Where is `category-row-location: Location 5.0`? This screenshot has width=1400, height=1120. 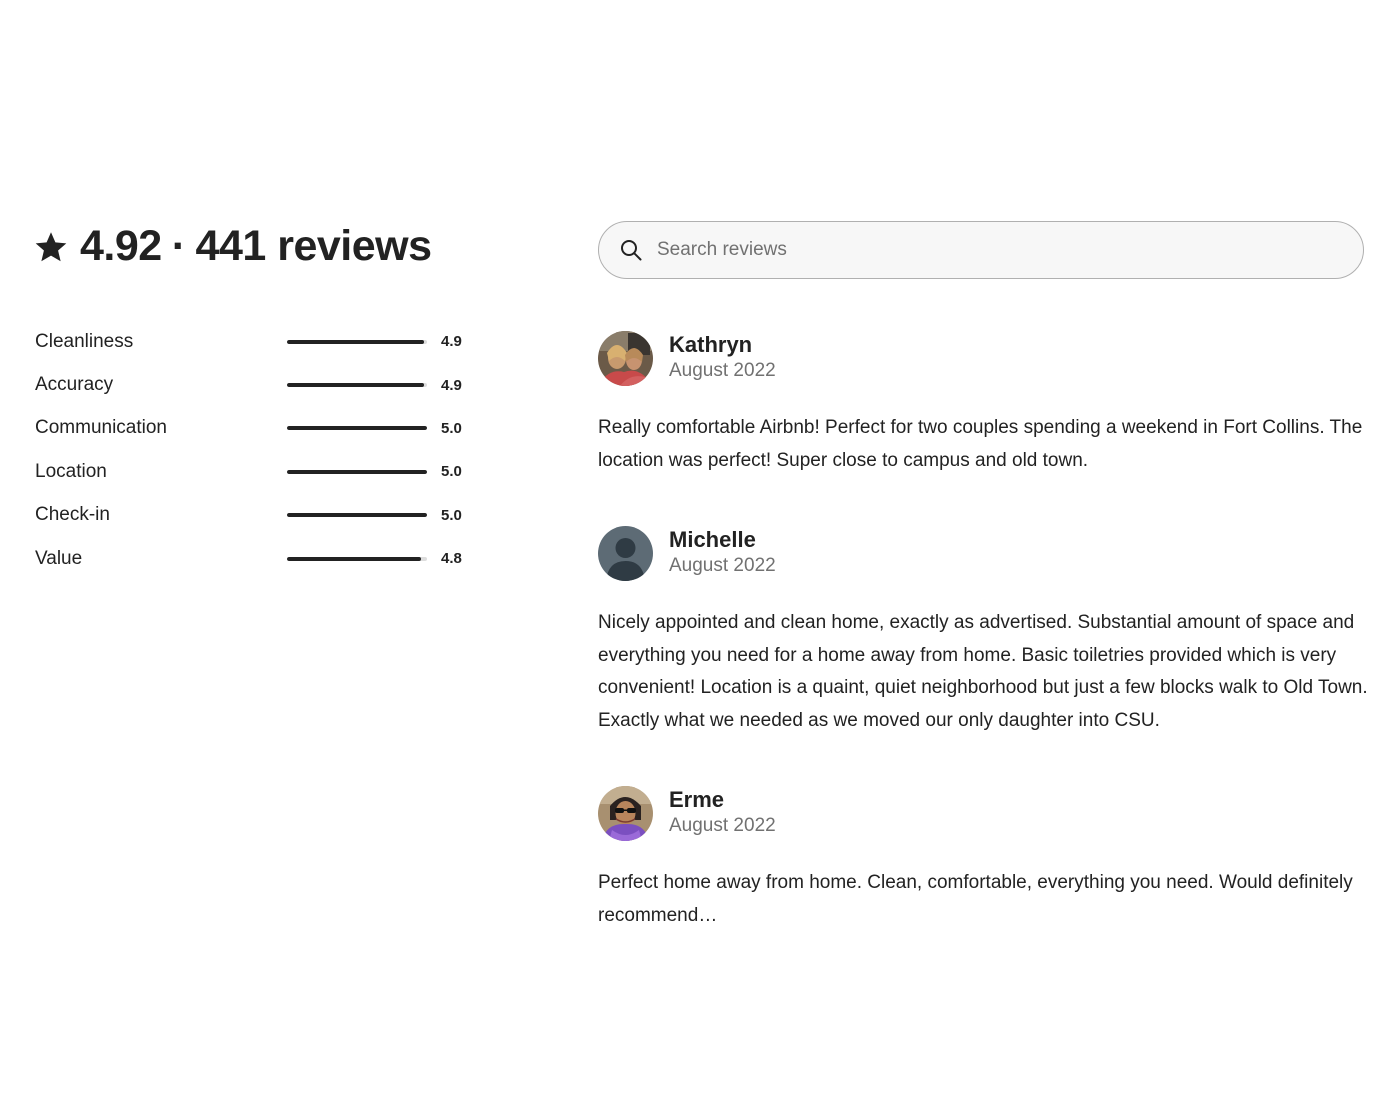 category-row-location: Location 5.0 is located at coordinates (255, 471).